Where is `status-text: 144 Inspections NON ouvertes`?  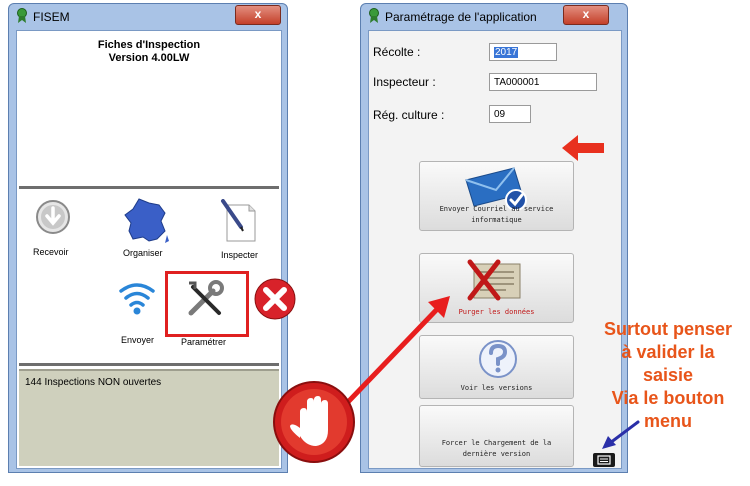
status-text: 144 Inspections NON ouvertes is located at coordinates (93, 382).